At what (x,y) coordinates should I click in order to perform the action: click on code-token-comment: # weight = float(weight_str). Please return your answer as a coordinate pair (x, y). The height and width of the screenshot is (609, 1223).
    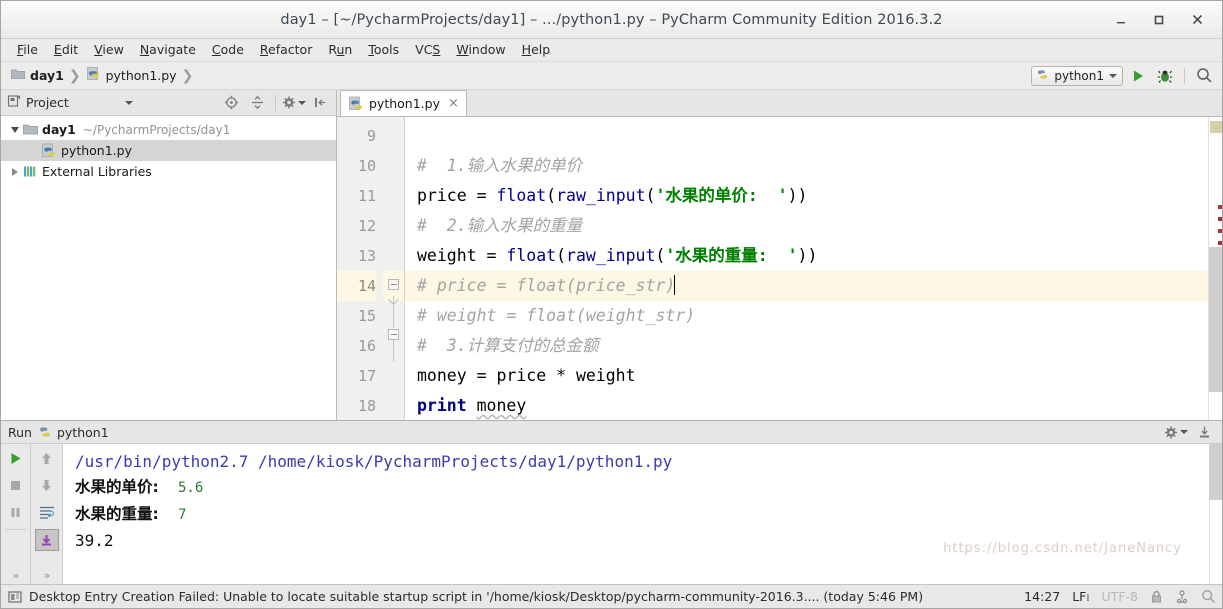
    Looking at the image, I should click on (556, 315).